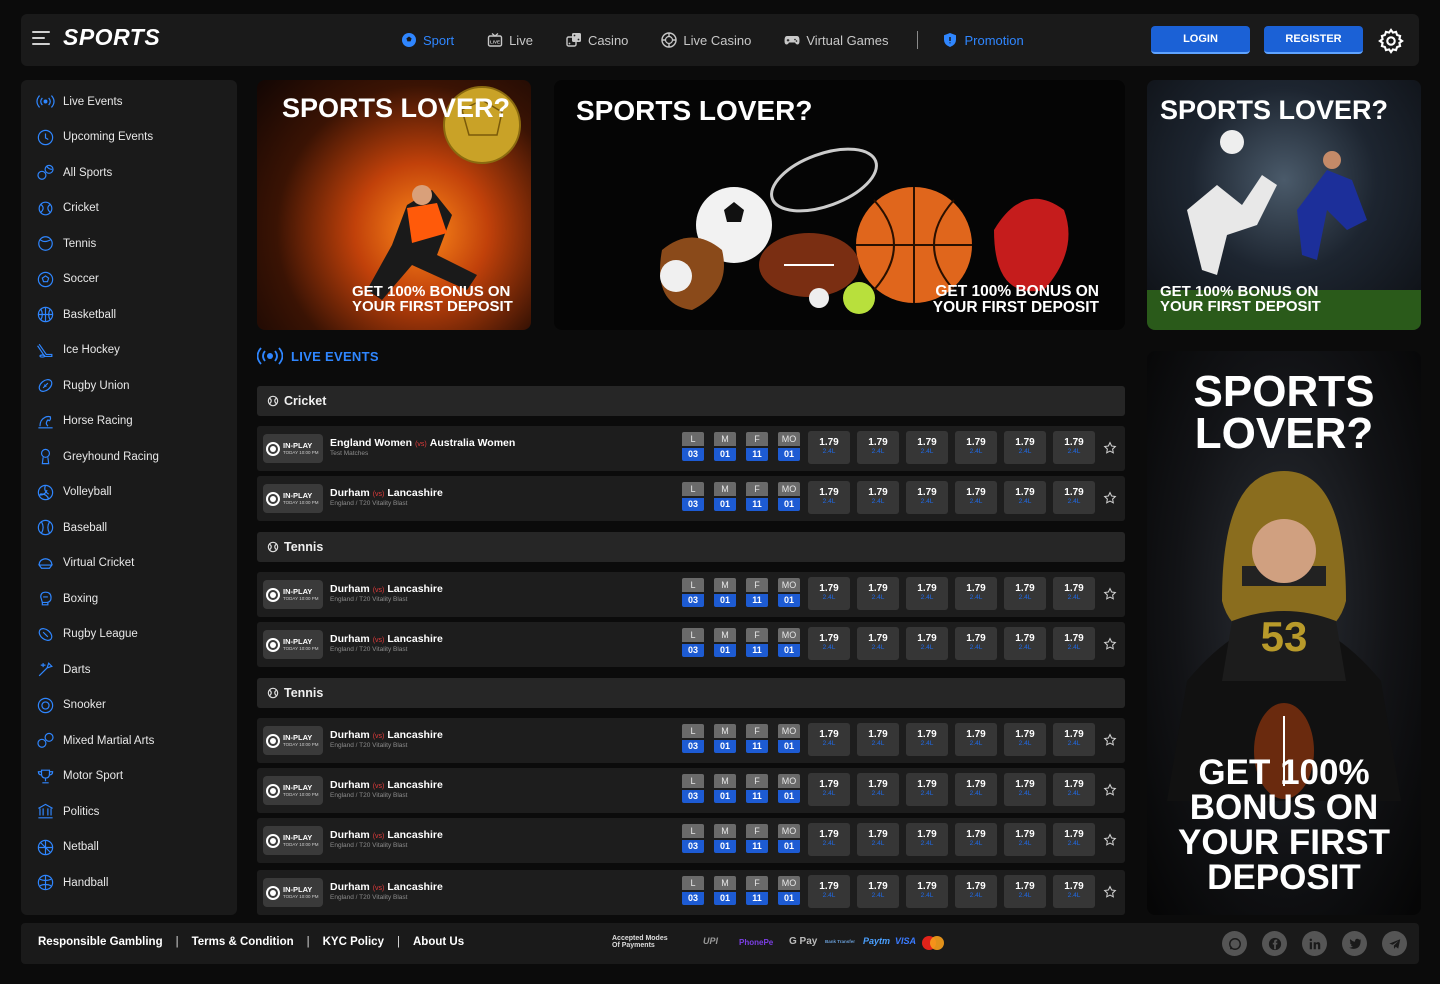 Image resolution: width=1440 pixels, height=984 pixels. I want to click on whatsapp-icon, so click(1234, 943).